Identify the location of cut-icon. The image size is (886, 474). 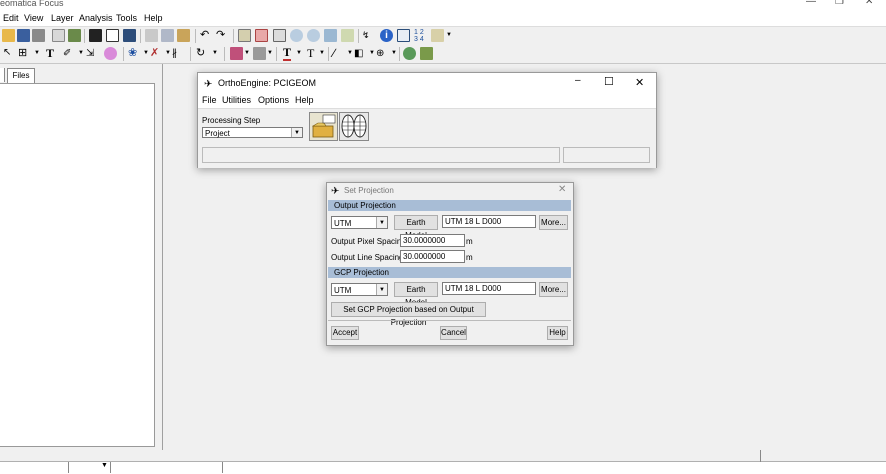
(151, 35).